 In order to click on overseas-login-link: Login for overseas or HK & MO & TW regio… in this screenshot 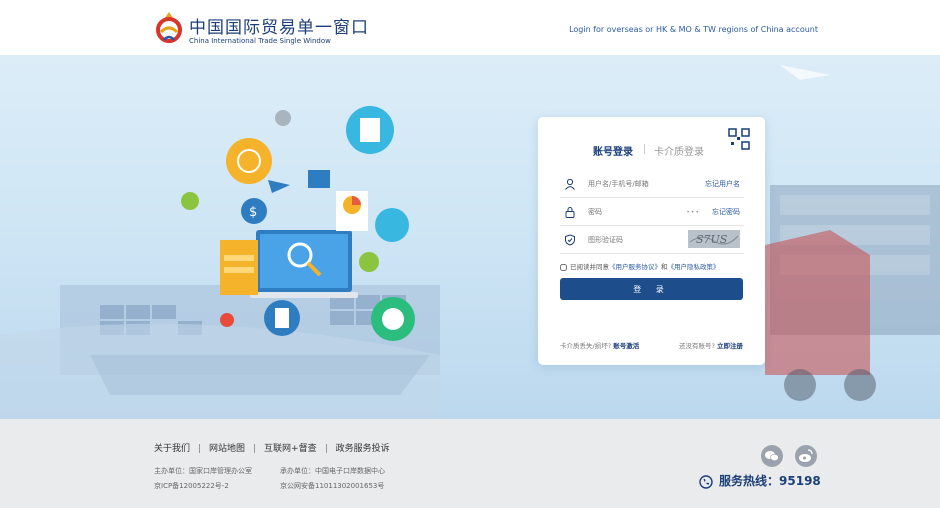, I will do `click(693, 29)`.